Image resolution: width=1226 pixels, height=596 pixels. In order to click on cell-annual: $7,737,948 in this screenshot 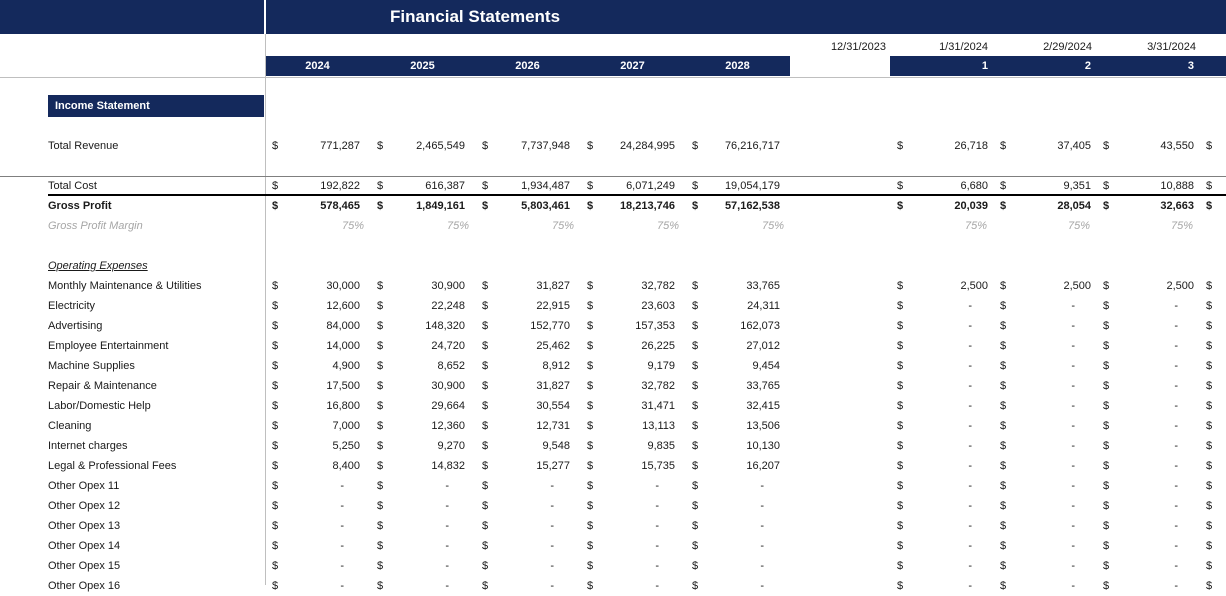, I will do `click(527, 146)`.